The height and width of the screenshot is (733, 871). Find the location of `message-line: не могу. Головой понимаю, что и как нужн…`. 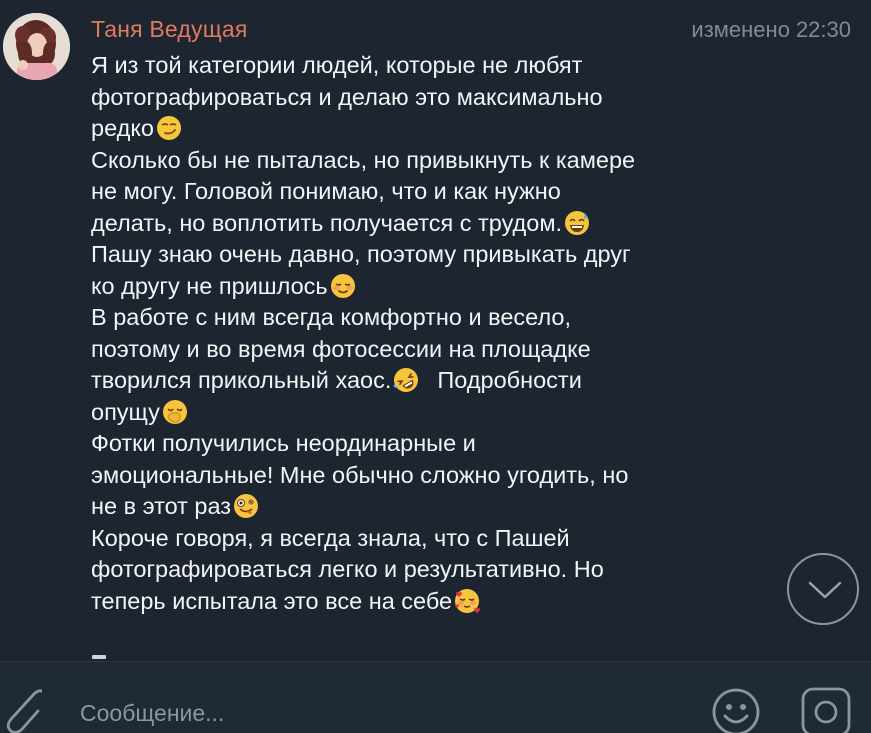

message-line: не могу. Головой понимаю, что и как нужн… is located at coordinates (431, 192).